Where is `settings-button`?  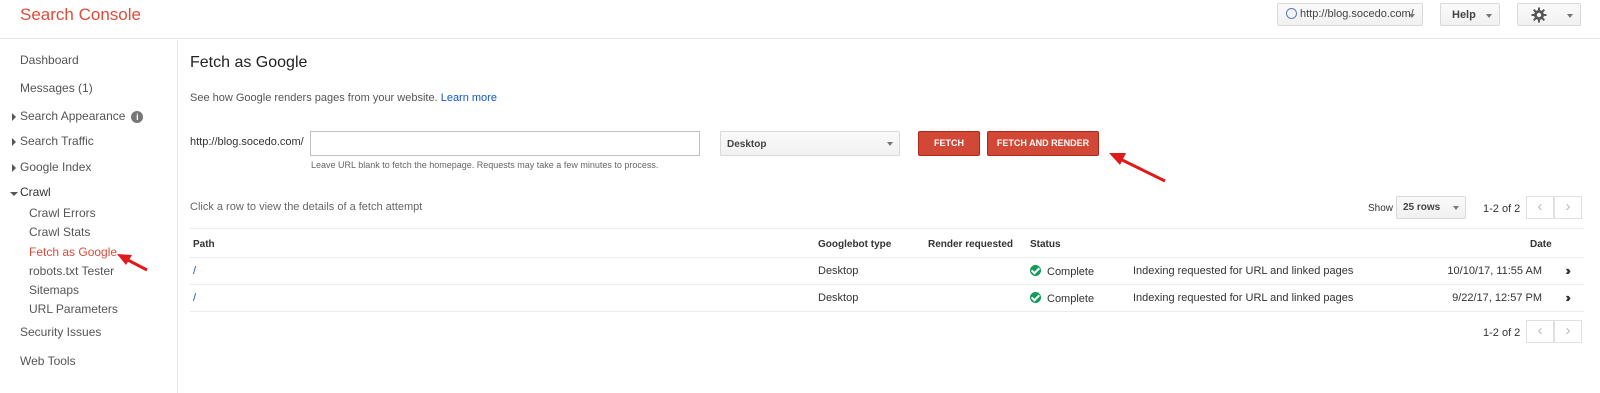 settings-button is located at coordinates (1549, 14).